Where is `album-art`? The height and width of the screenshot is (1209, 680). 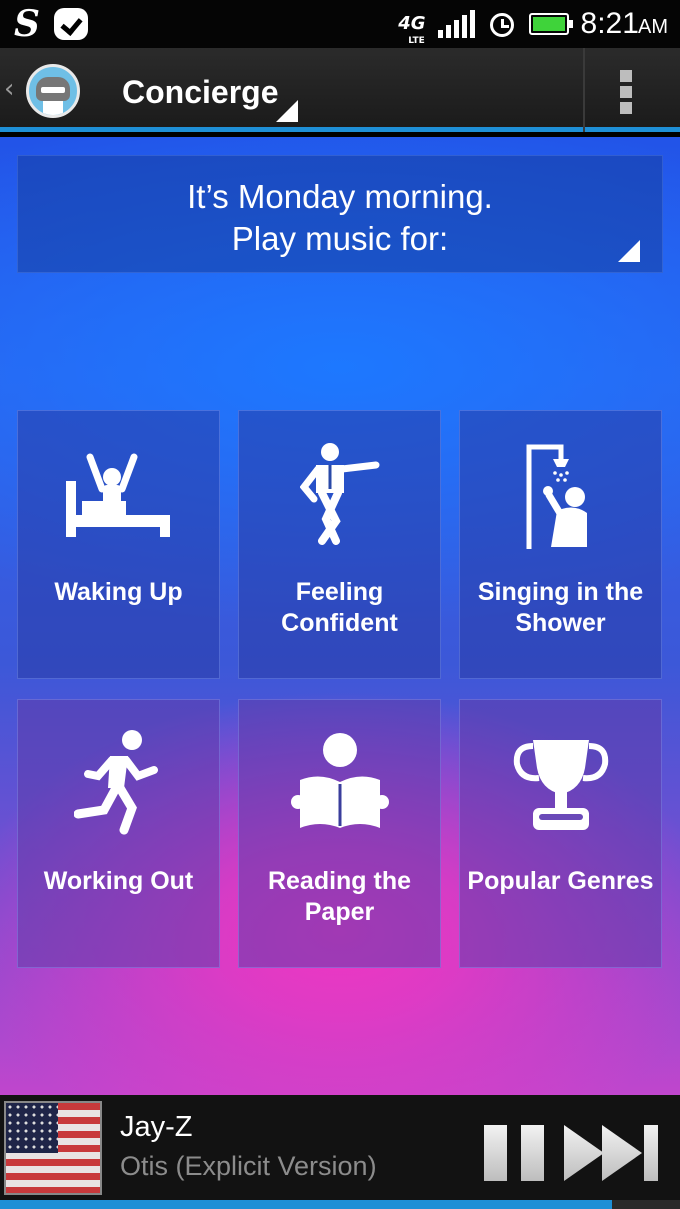
album-art is located at coordinates (53, 1148).